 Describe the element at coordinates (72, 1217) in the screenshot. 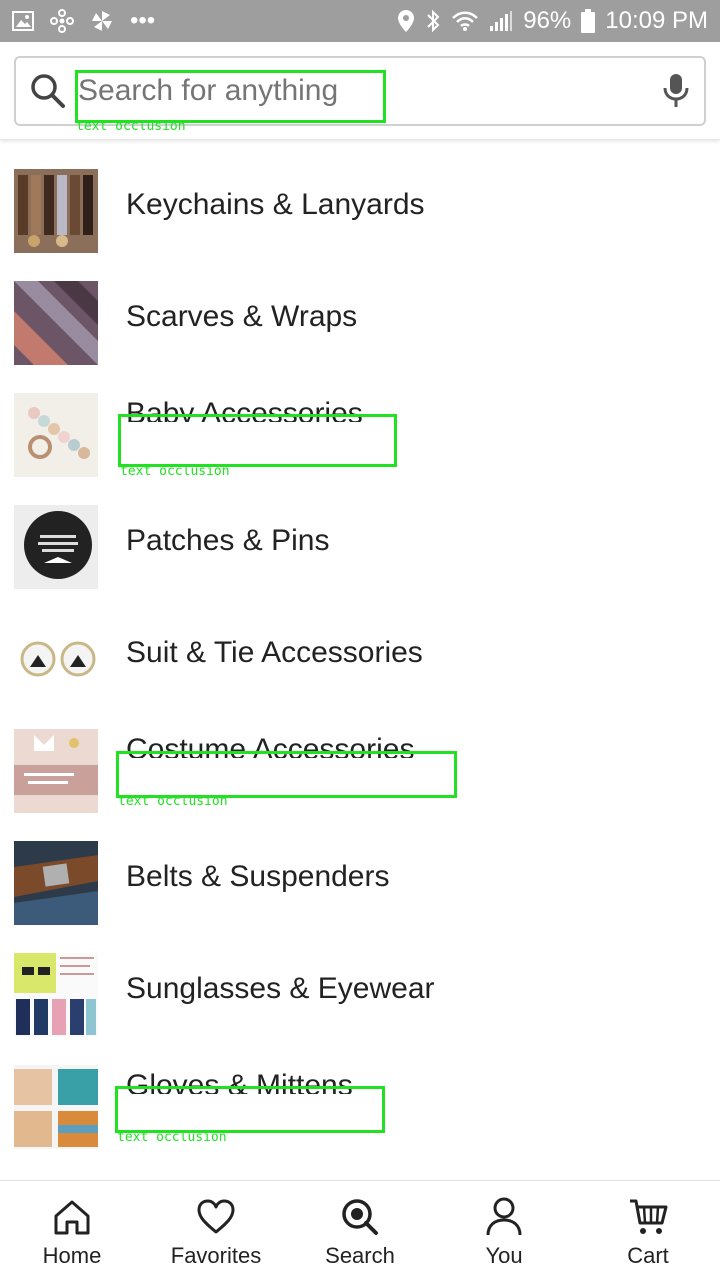

I see `home-icon` at that location.